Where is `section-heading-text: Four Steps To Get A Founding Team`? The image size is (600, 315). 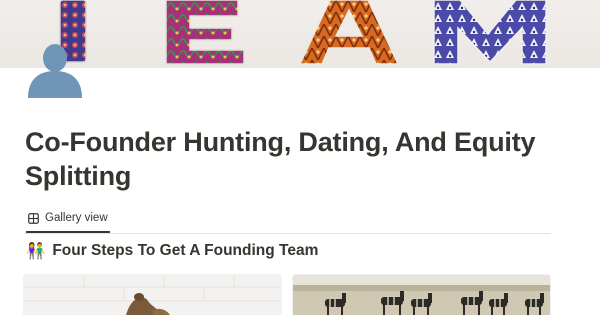
section-heading-text: Four Steps To Get A Founding Team is located at coordinates (185, 250).